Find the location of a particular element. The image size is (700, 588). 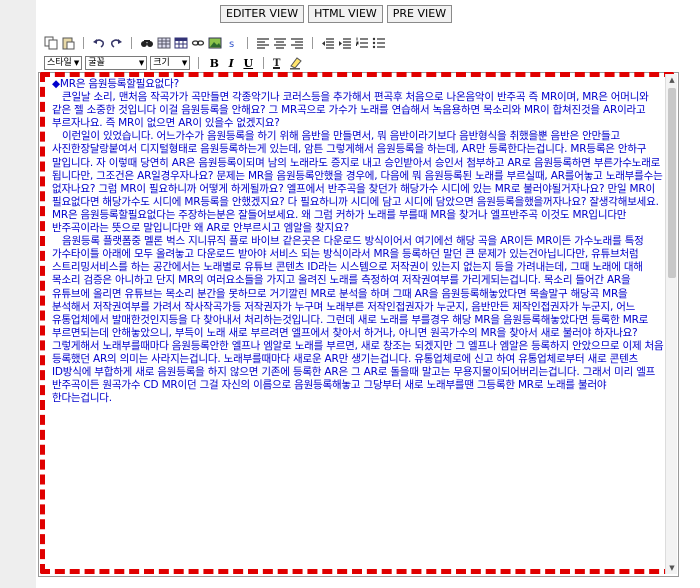

flash-icon: s is located at coordinates (232, 43).